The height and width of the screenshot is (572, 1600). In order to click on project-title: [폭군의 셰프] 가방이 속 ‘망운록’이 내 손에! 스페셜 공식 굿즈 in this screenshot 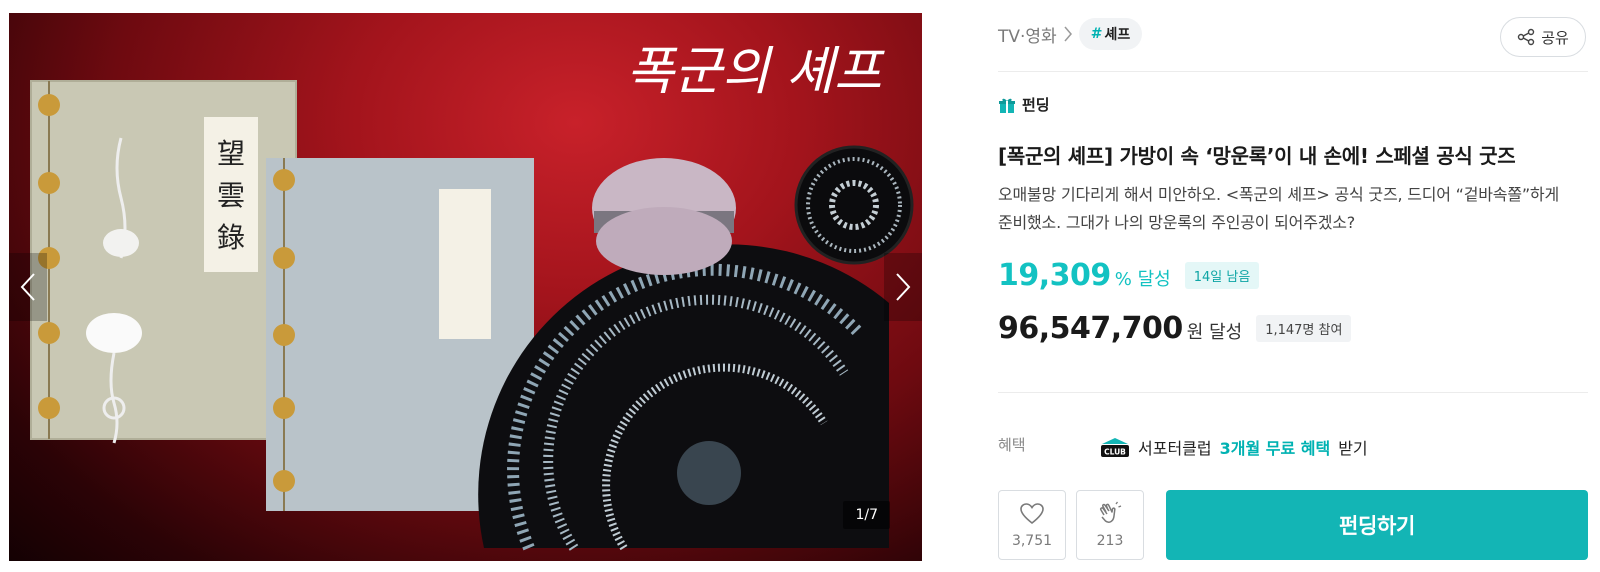, I will do `click(1257, 156)`.